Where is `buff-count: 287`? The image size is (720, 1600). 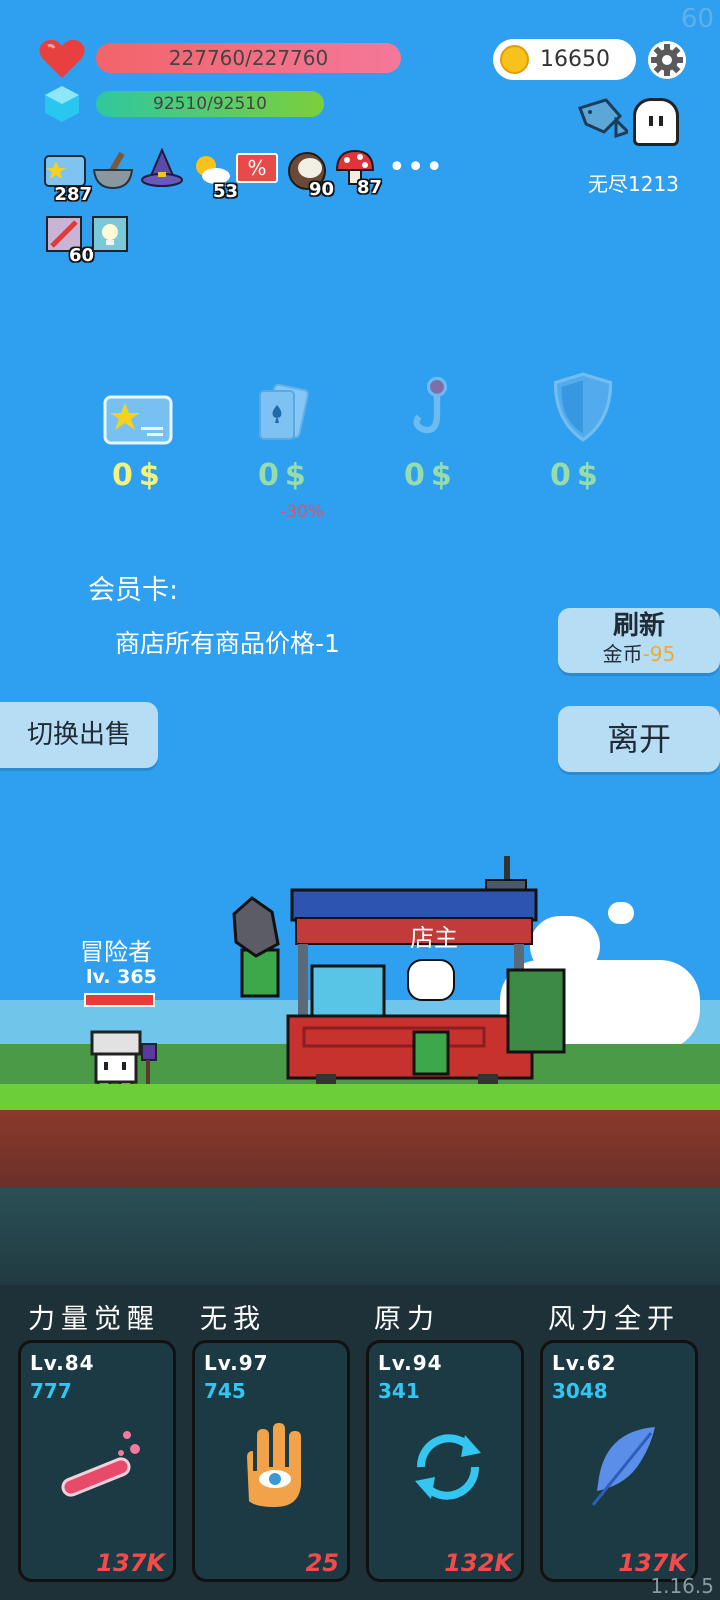 buff-count: 287 is located at coordinates (73, 194).